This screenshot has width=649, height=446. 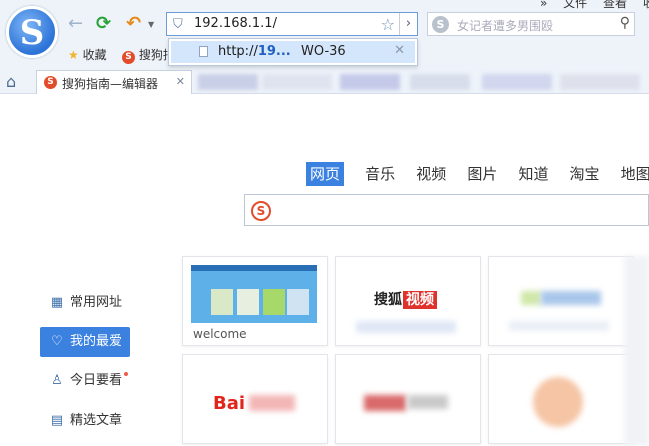 I want to click on sohu-video-logo: 搜狐 视频, so click(x=405, y=299).